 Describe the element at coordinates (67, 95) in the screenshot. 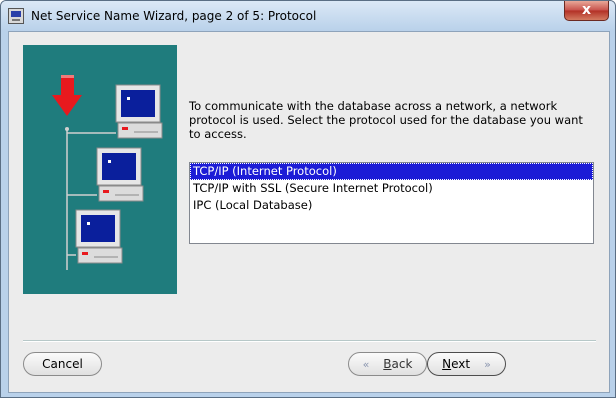

I see `red-arrow-icon` at that location.